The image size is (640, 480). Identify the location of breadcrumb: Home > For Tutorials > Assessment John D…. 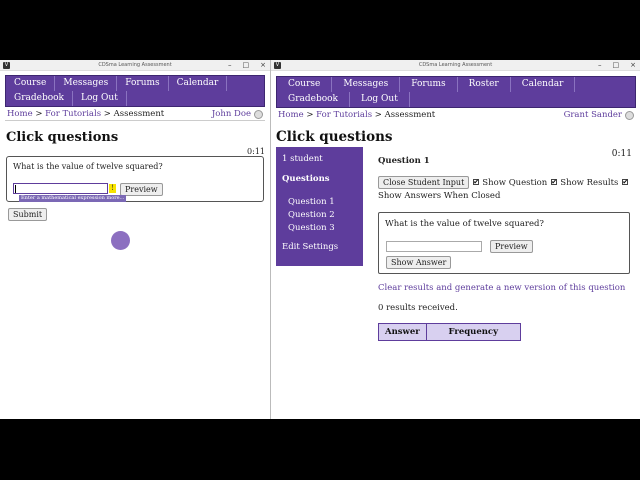
(135, 114).